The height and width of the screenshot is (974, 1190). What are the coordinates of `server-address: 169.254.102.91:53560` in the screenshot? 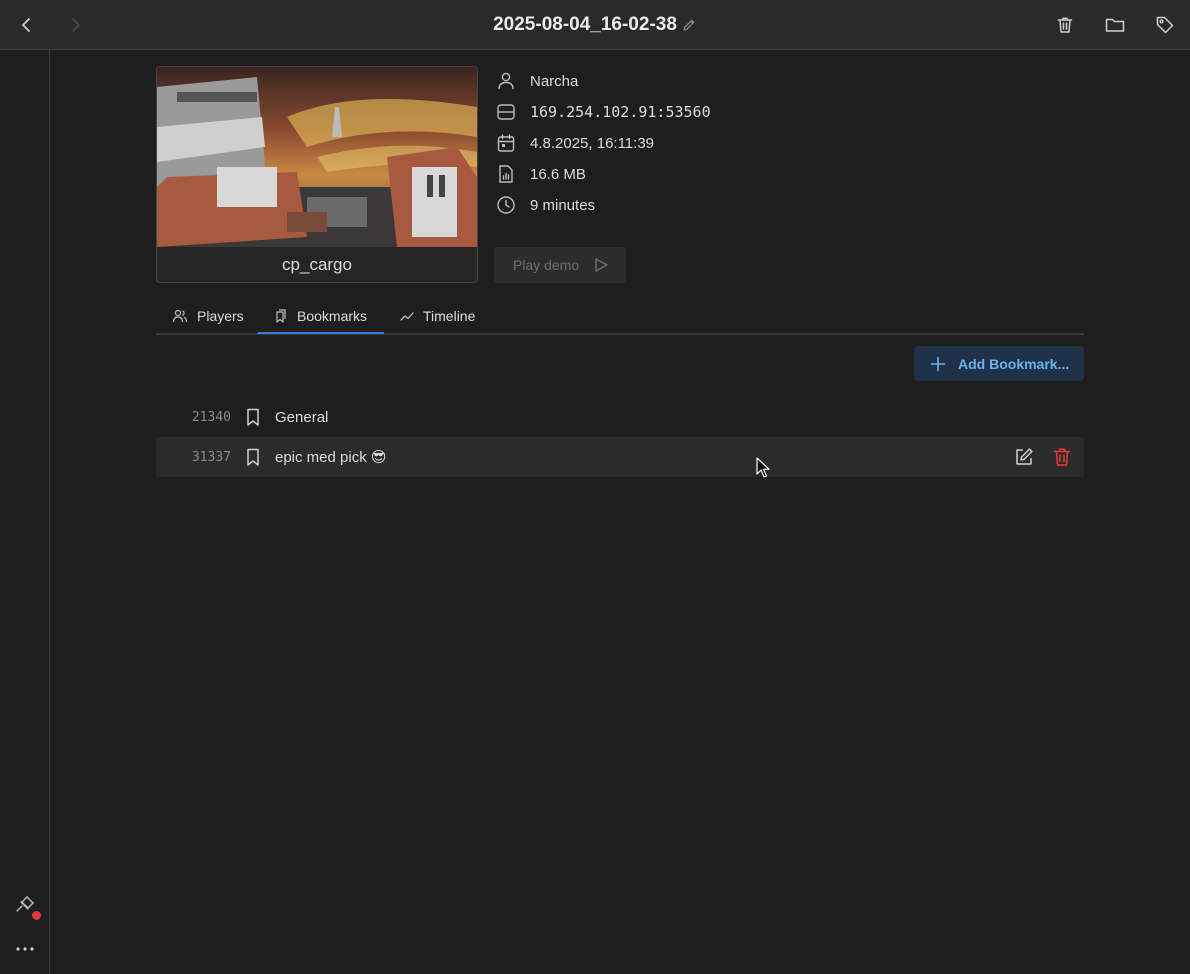 It's located at (620, 112).